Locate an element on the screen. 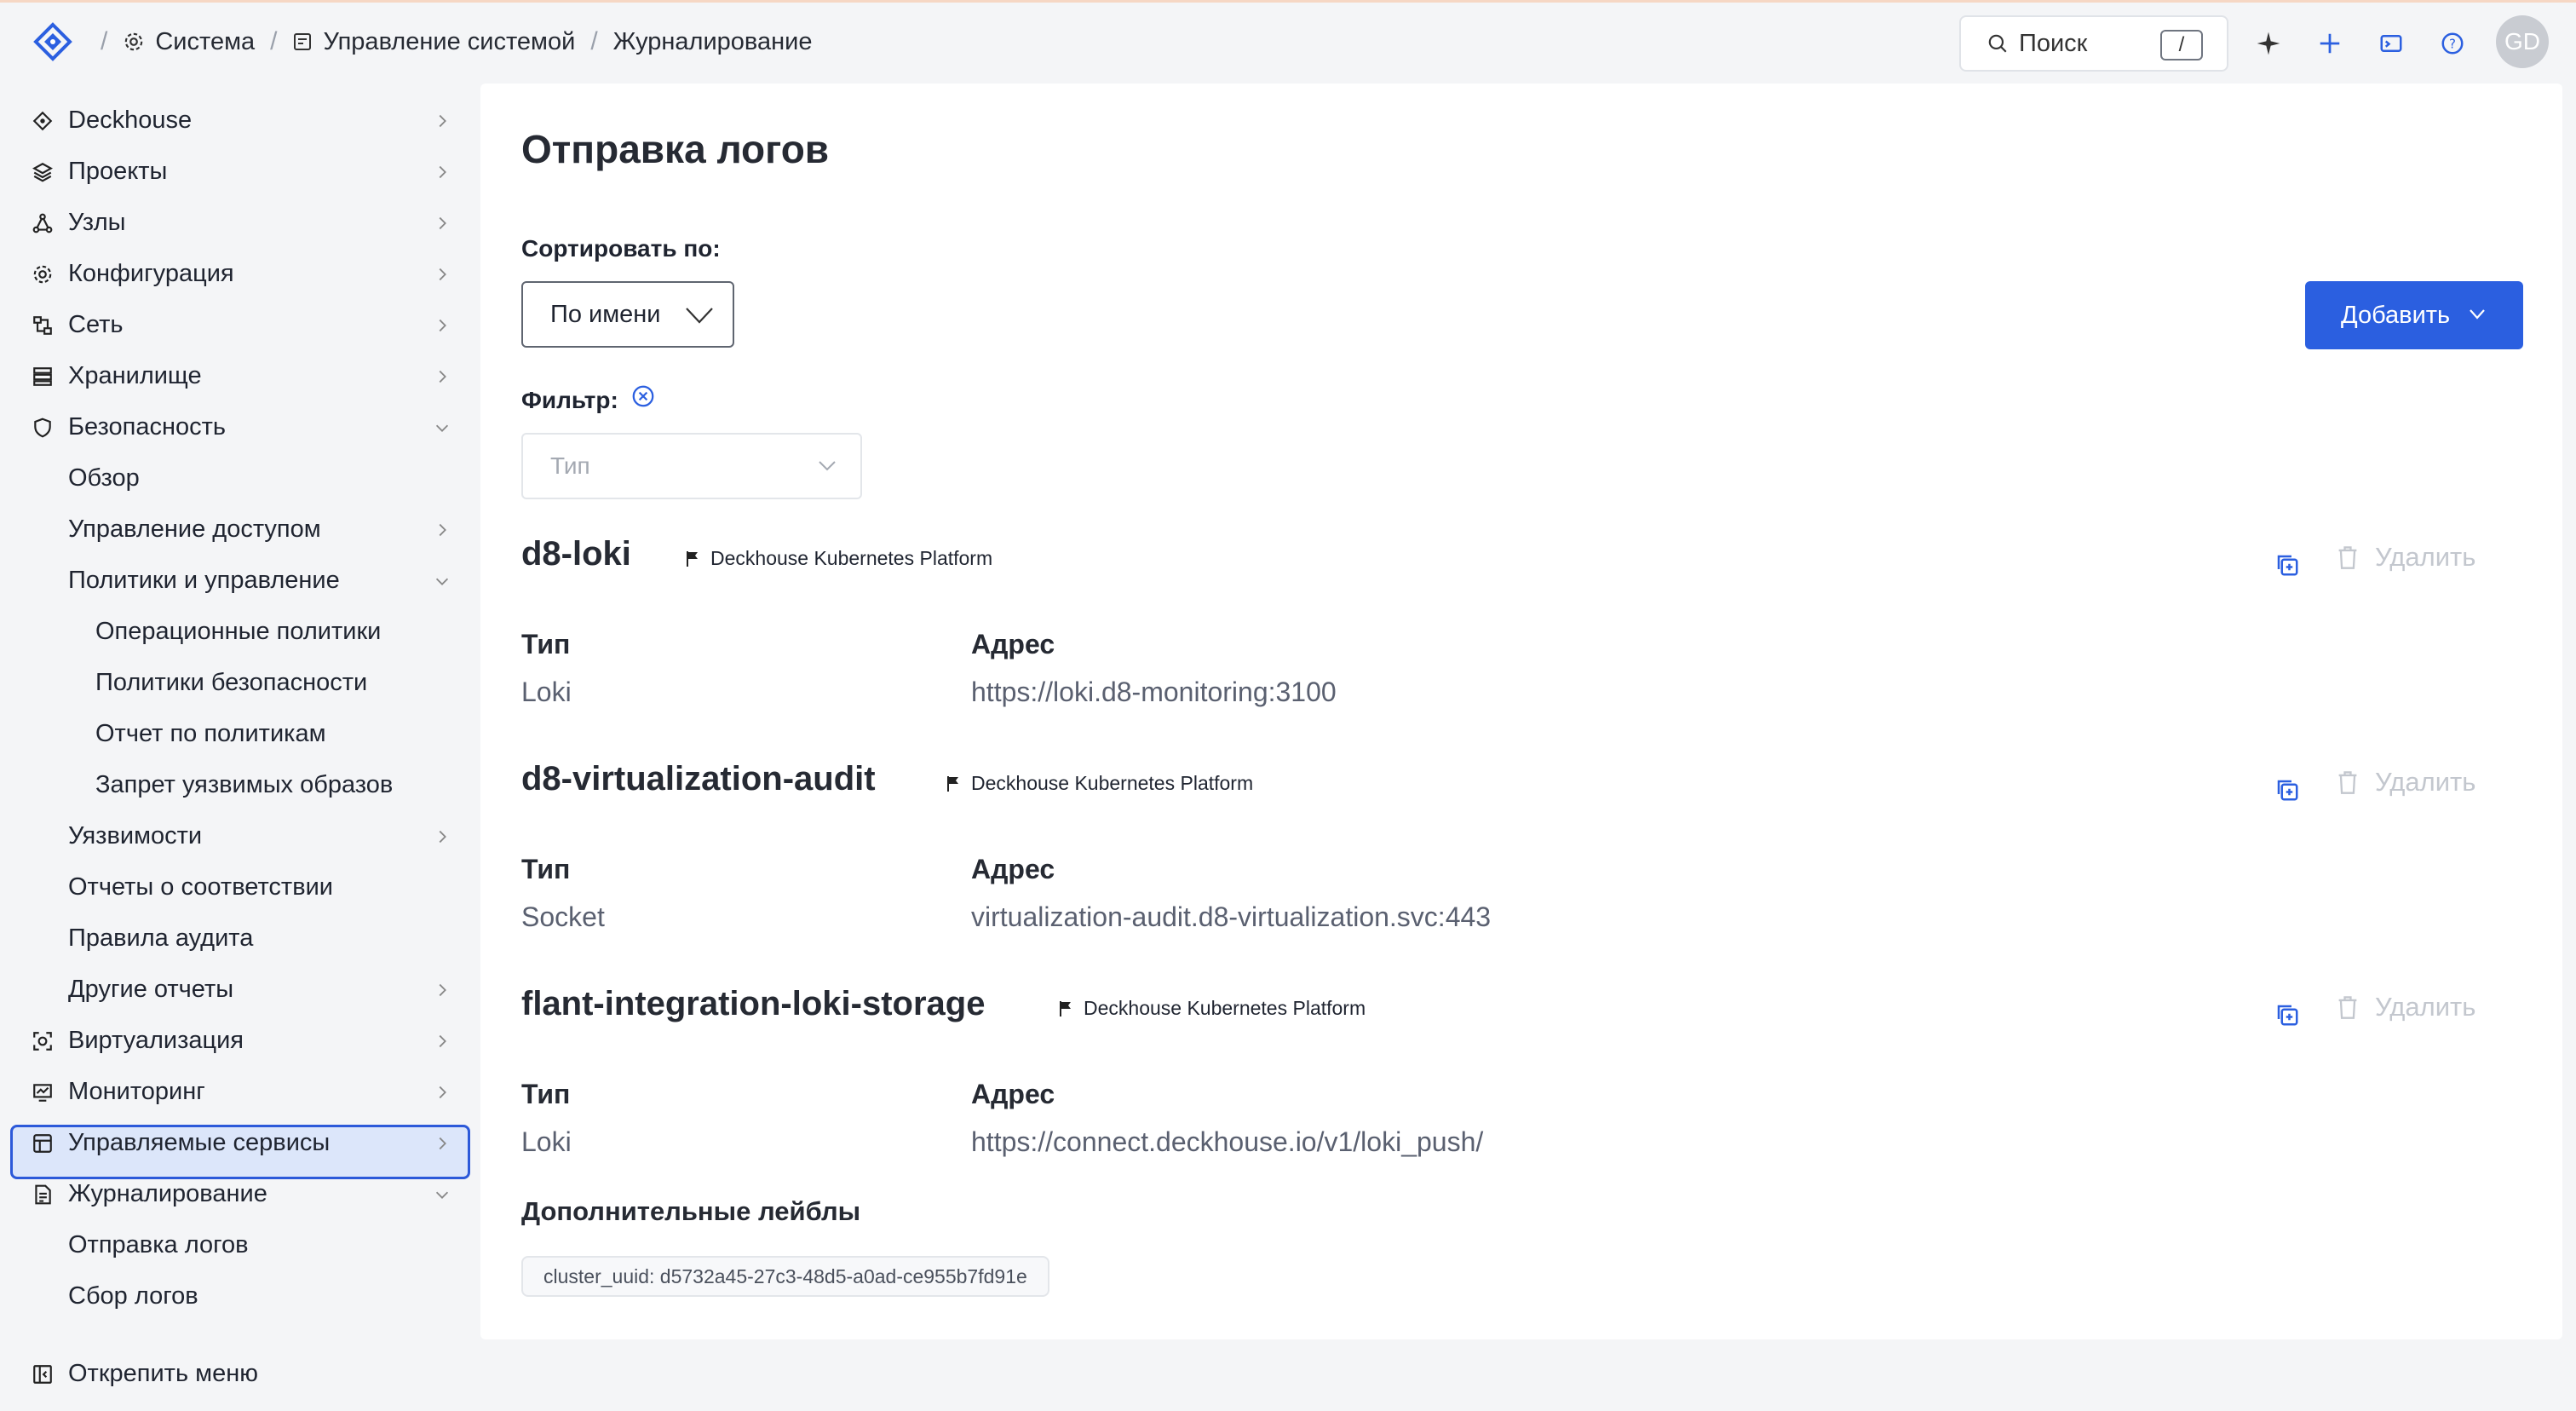  sidebar-item-label: Операционные политики is located at coordinates (239, 631).